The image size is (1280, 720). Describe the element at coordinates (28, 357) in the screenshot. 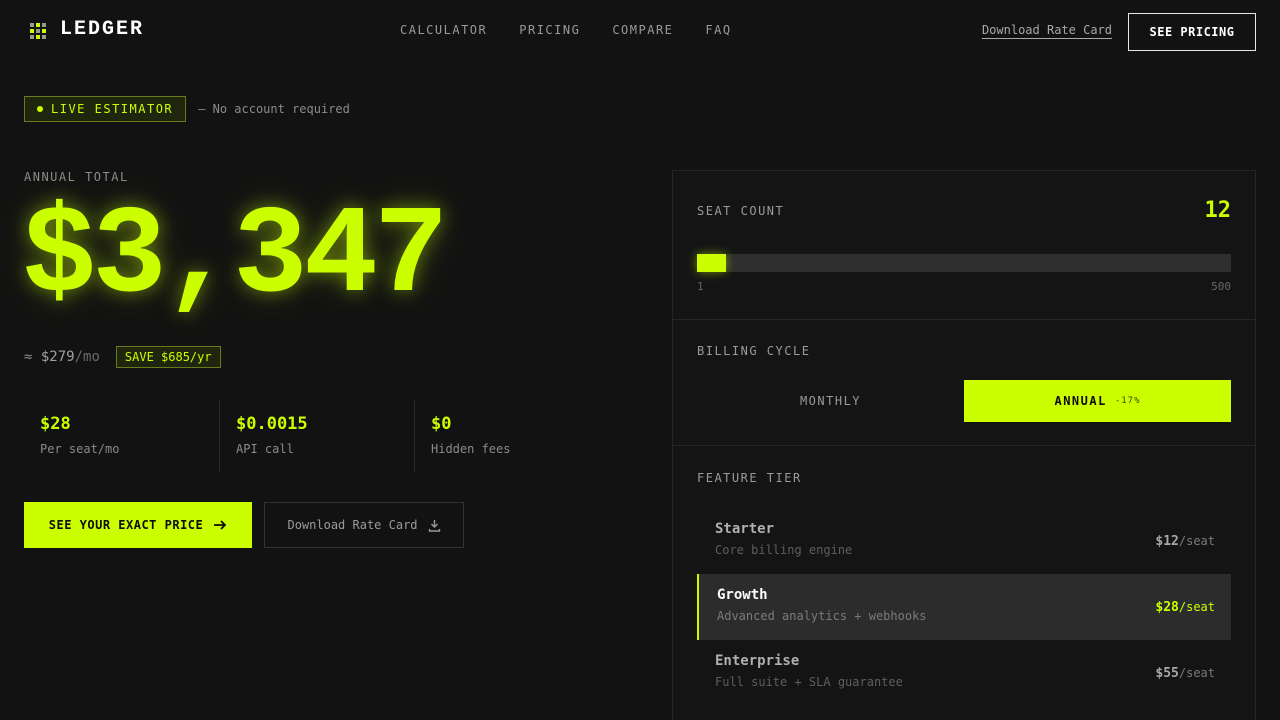

I see `approx-symbol: ≈` at that location.